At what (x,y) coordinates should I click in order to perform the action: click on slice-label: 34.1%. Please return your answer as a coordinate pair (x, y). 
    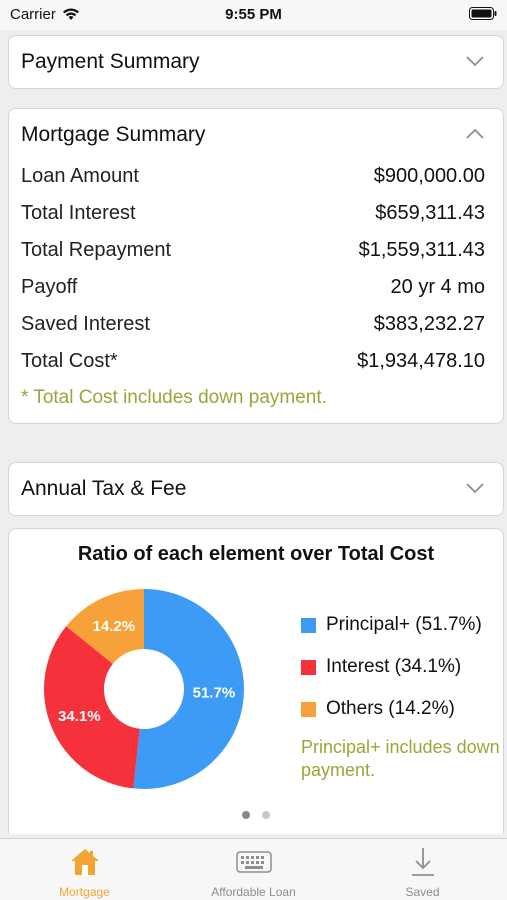
    Looking at the image, I should click on (79, 716).